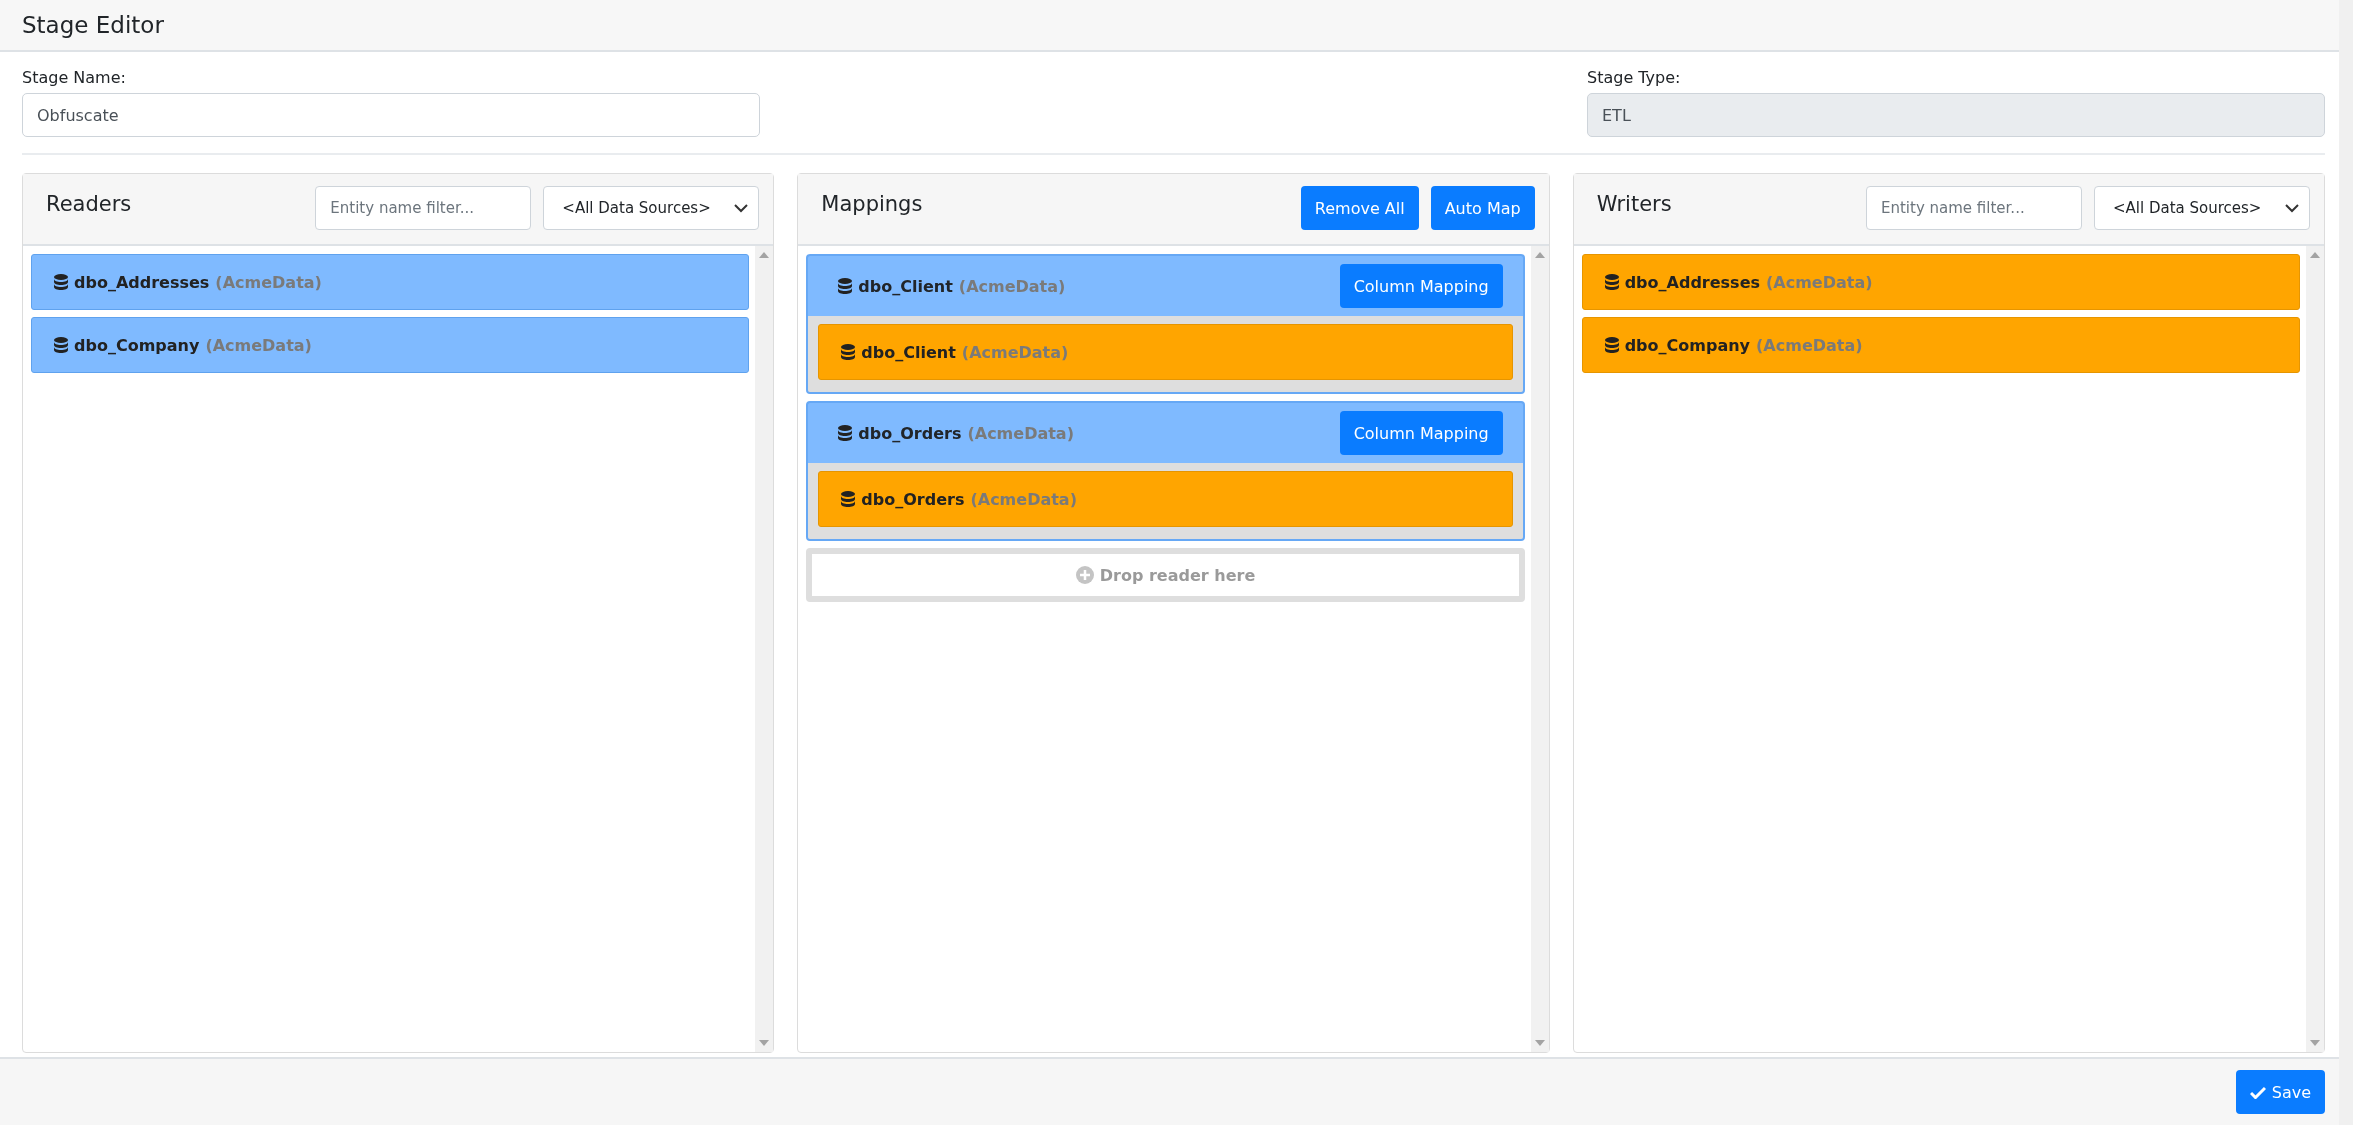 This screenshot has height=1125, width=2353. I want to click on stage-name-field: Obfuscate, so click(391, 115).